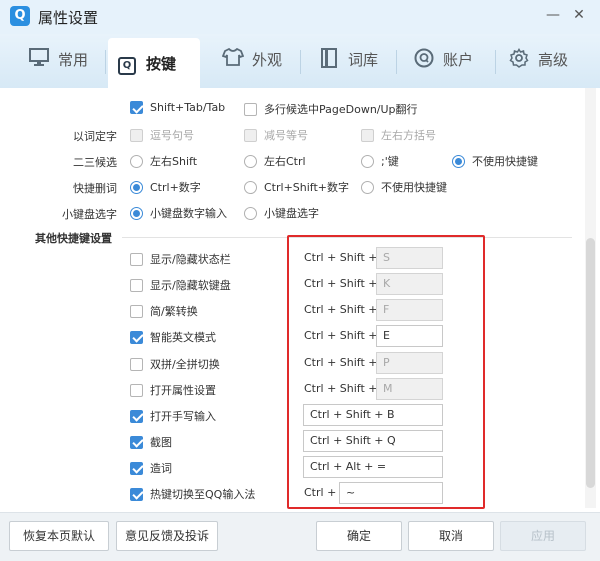 This screenshot has width=600, height=561. Describe the element at coordinates (180, 285) in the screenshot. I see `hotkey-toggle: 显示/隐藏软键盘` at that location.